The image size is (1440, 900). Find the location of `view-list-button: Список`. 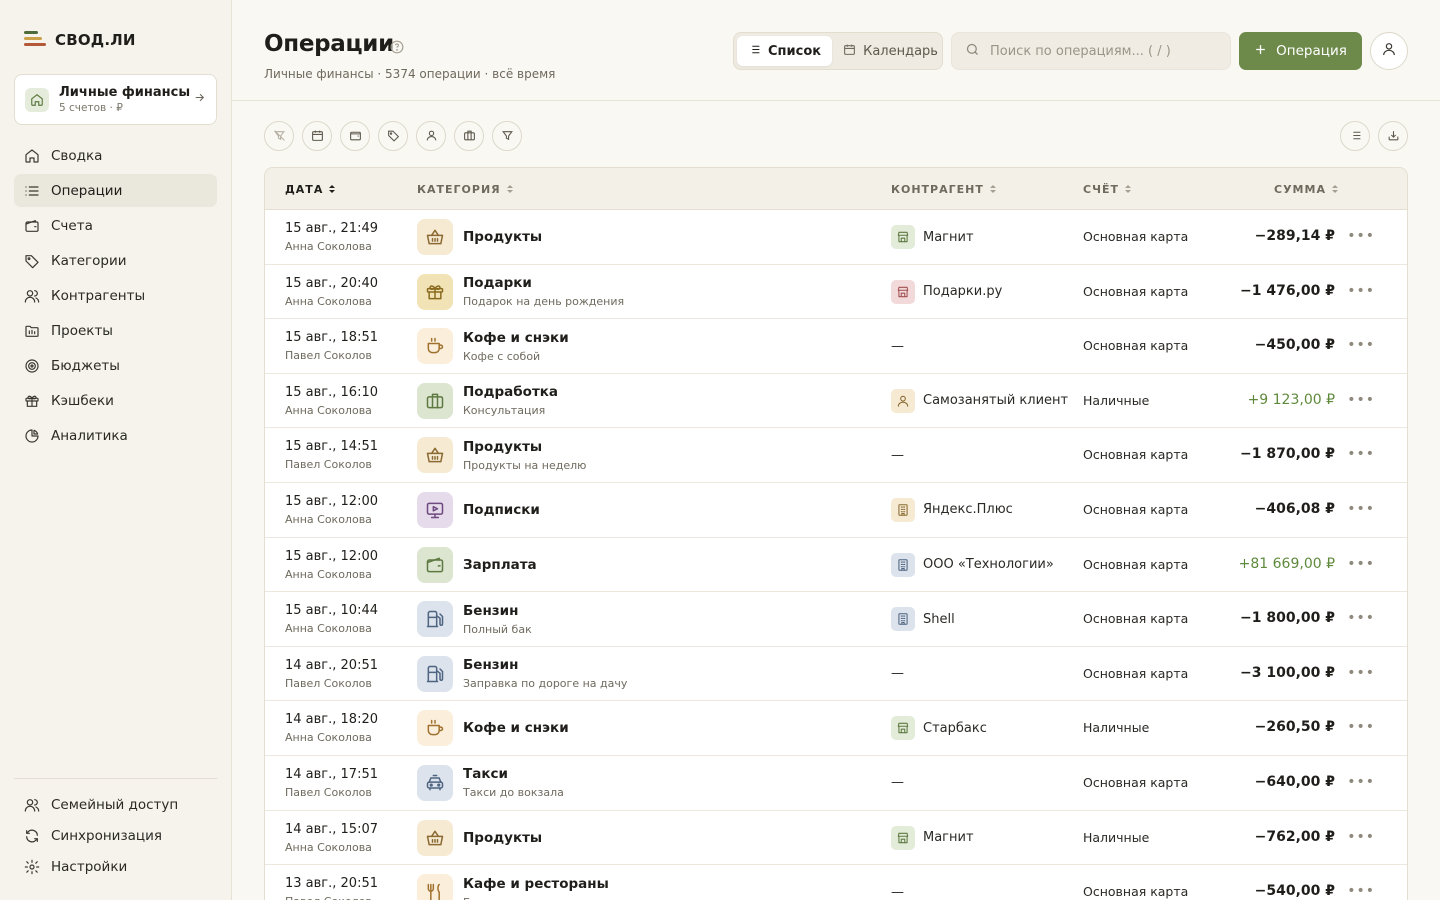

view-list-button: Список is located at coordinates (785, 51).